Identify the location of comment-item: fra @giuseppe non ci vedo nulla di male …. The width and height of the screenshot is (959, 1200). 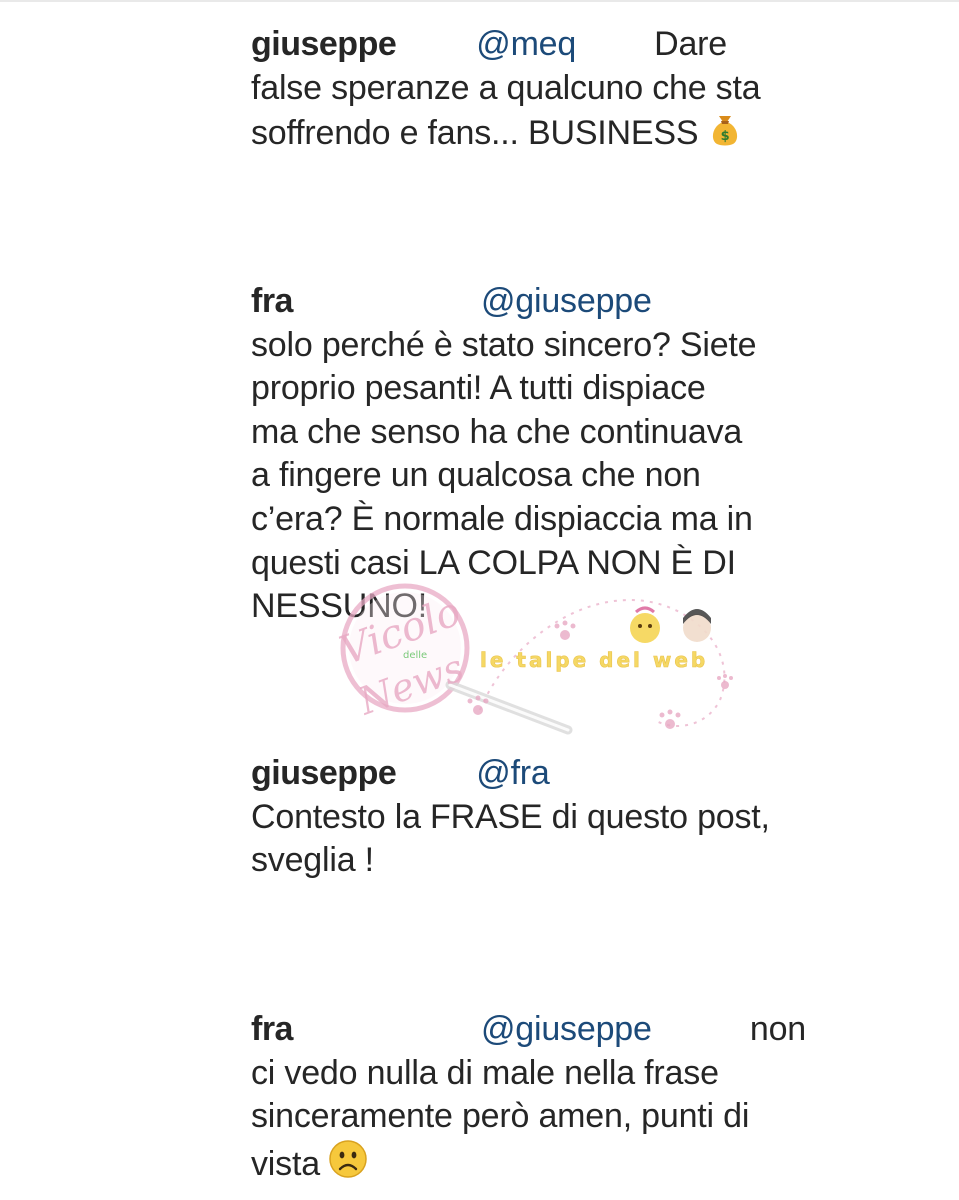
(533, 1099).